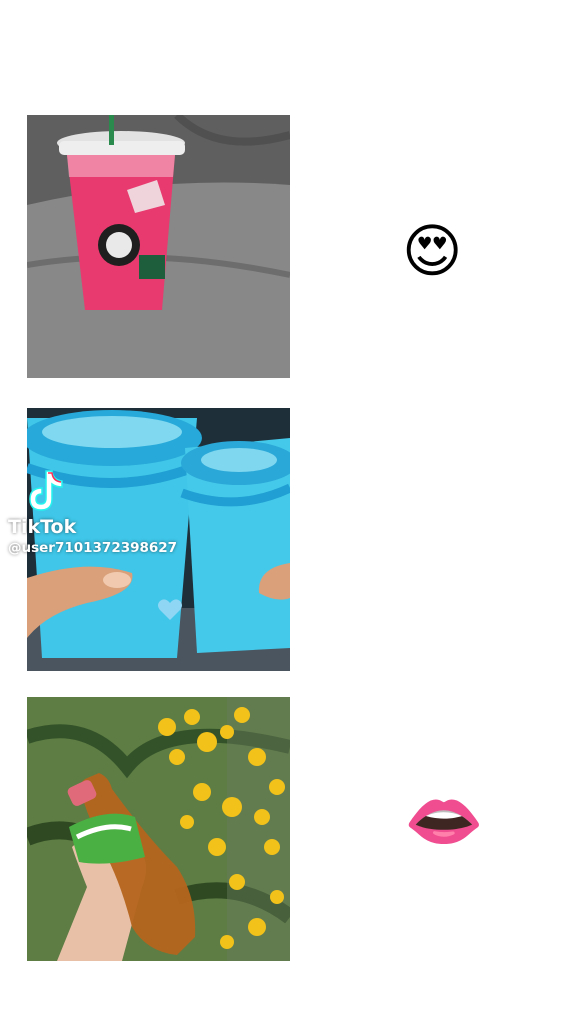 Image resolution: width=576 pixels, height=1024 pixels. I want to click on photo-fuze-tea, so click(158, 829).